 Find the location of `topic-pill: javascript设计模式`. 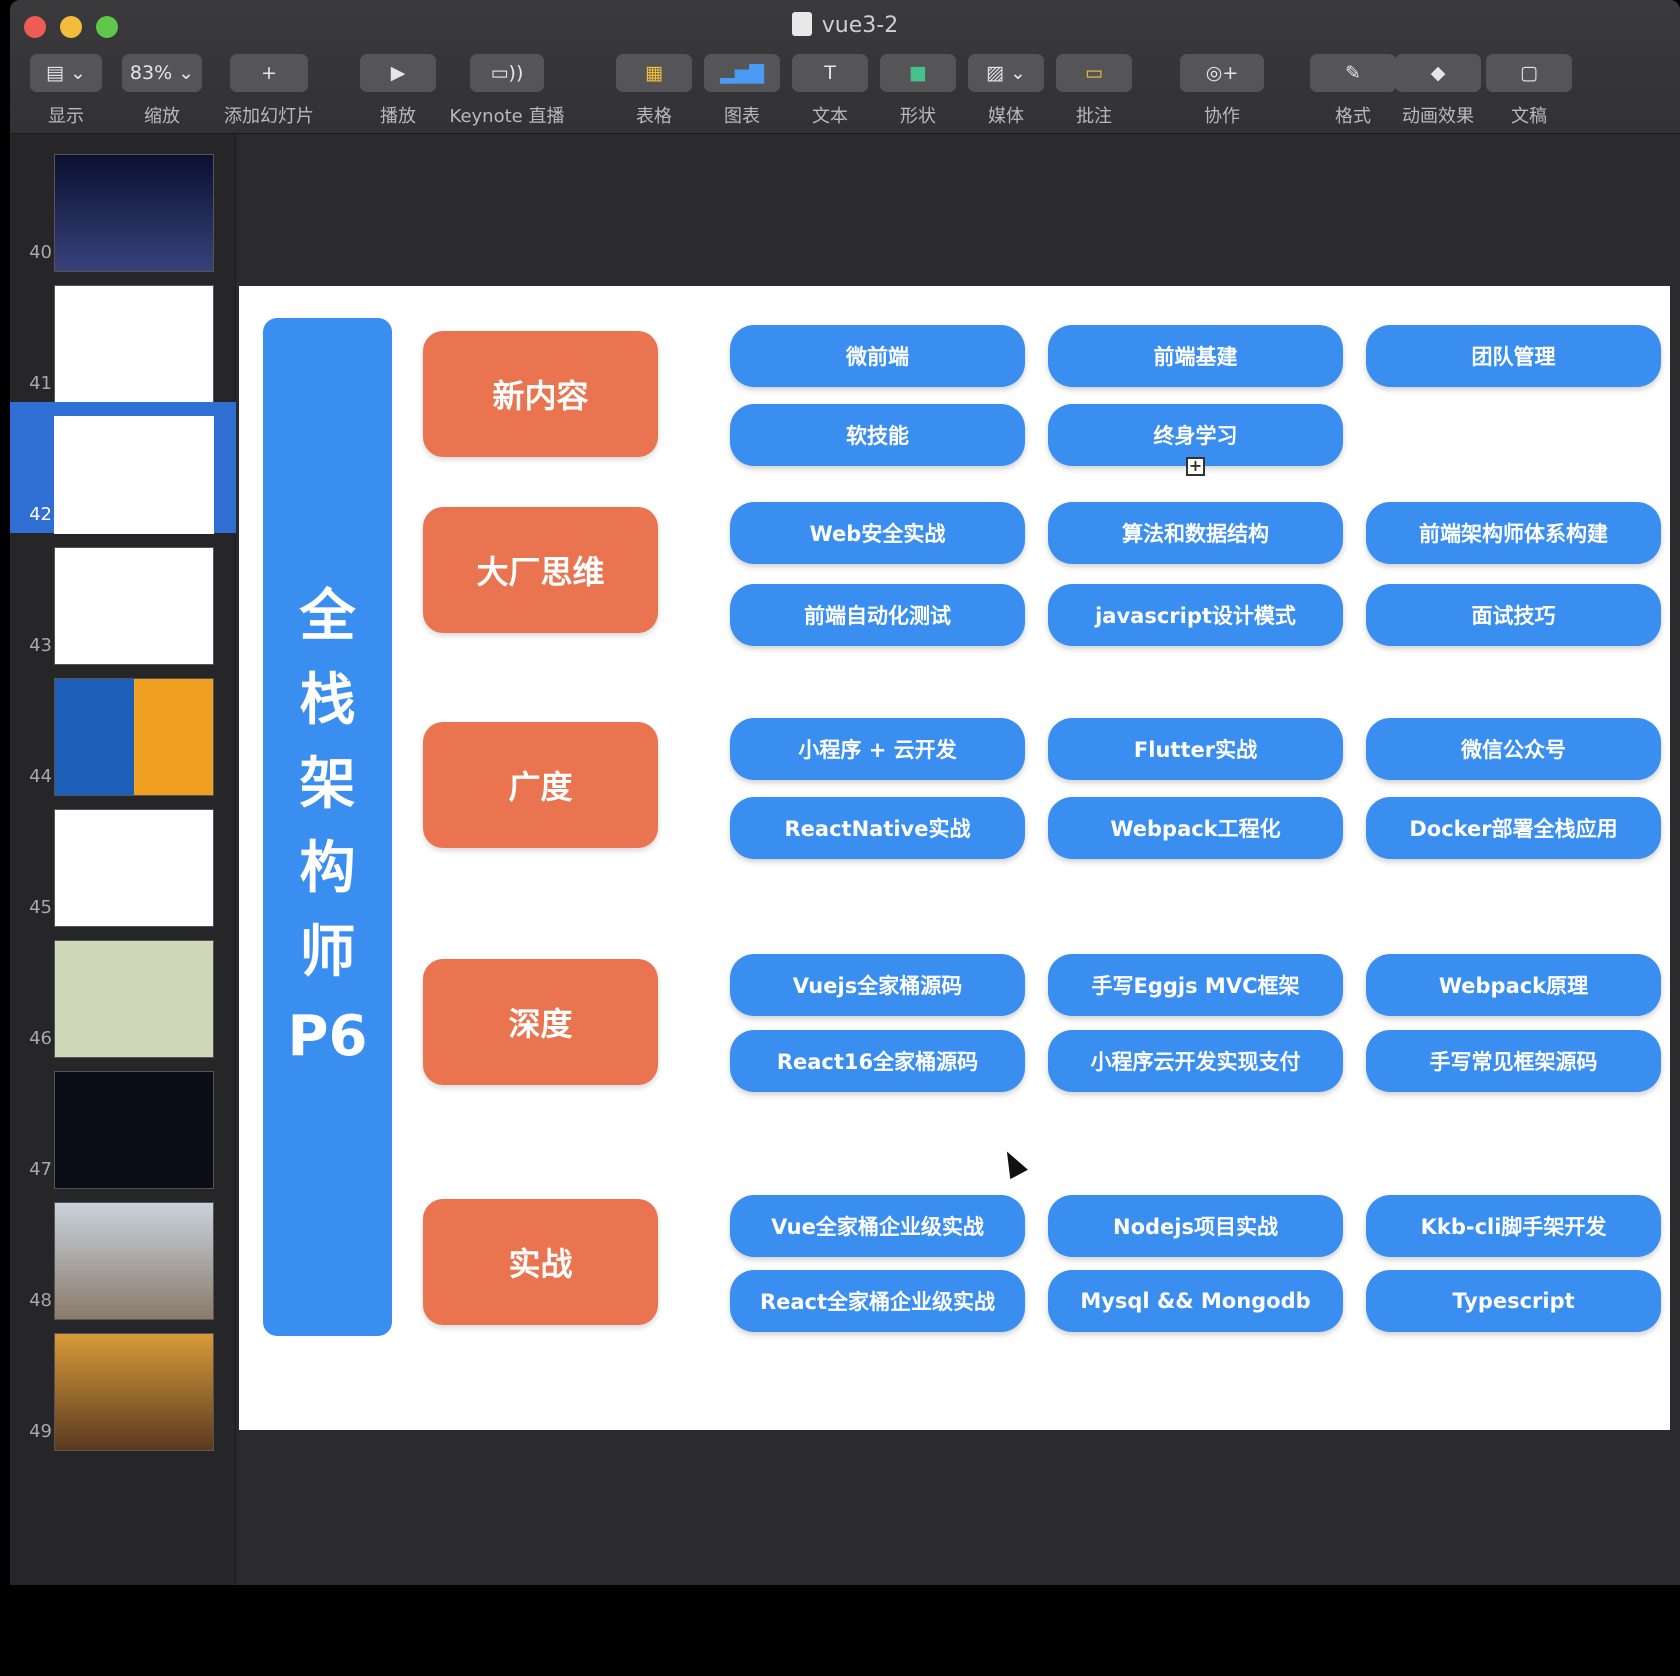

topic-pill: javascript设计模式 is located at coordinates (1195, 615).